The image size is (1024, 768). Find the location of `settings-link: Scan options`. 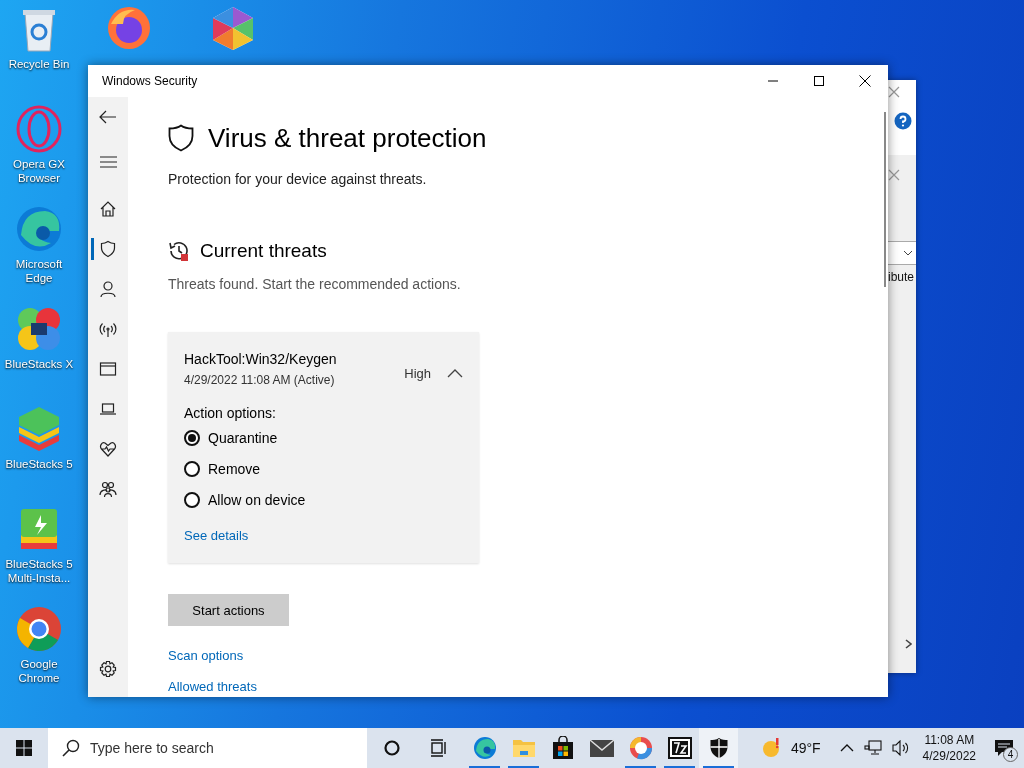

settings-link: Scan options is located at coordinates (206, 656).